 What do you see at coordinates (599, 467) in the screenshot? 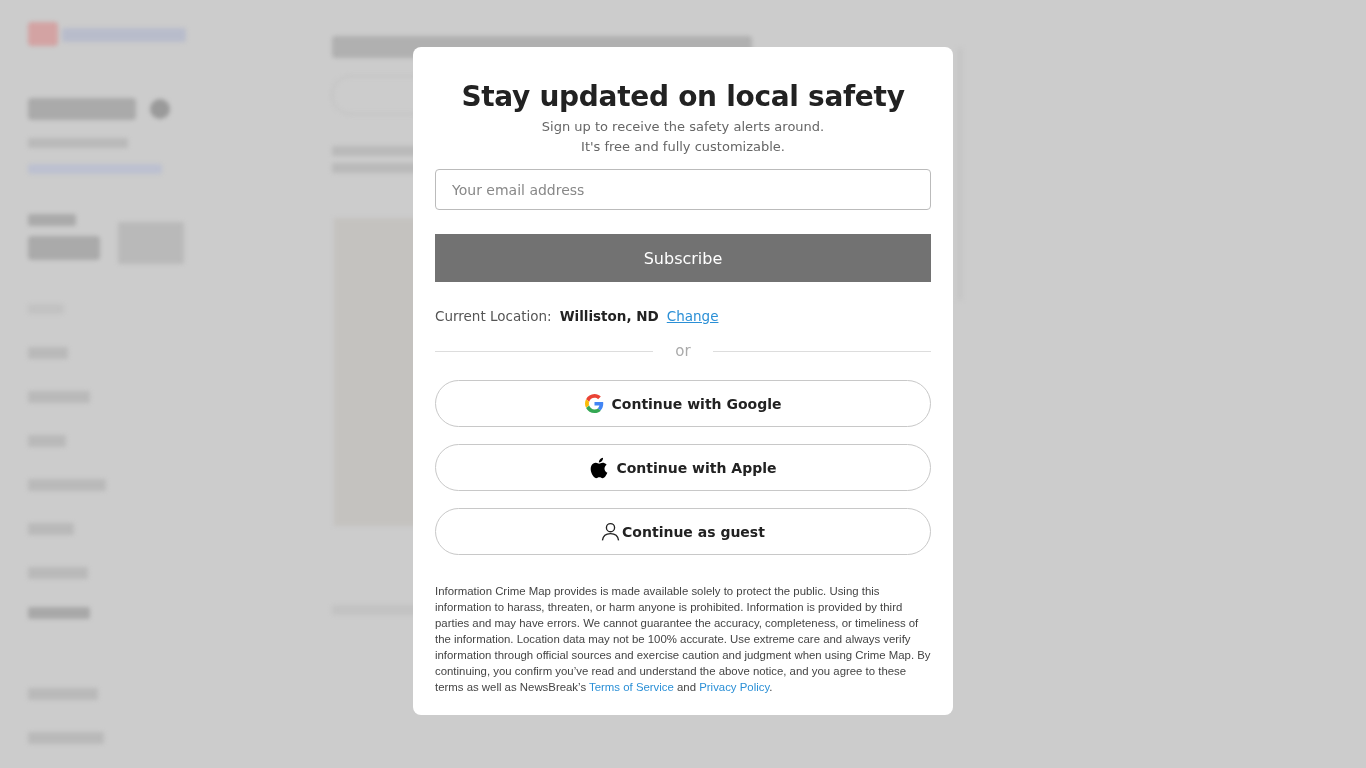
I see `apple-logo-icon` at bounding box center [599, 467].